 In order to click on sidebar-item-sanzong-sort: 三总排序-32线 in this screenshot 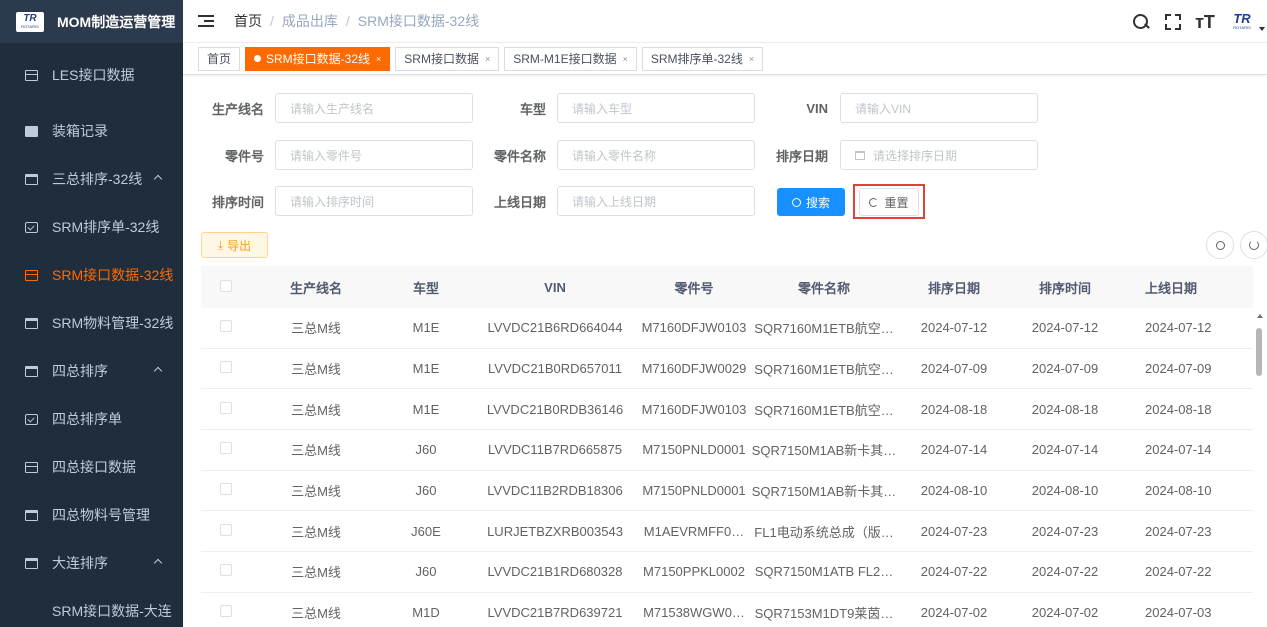, I will do `click(91, 179)`.